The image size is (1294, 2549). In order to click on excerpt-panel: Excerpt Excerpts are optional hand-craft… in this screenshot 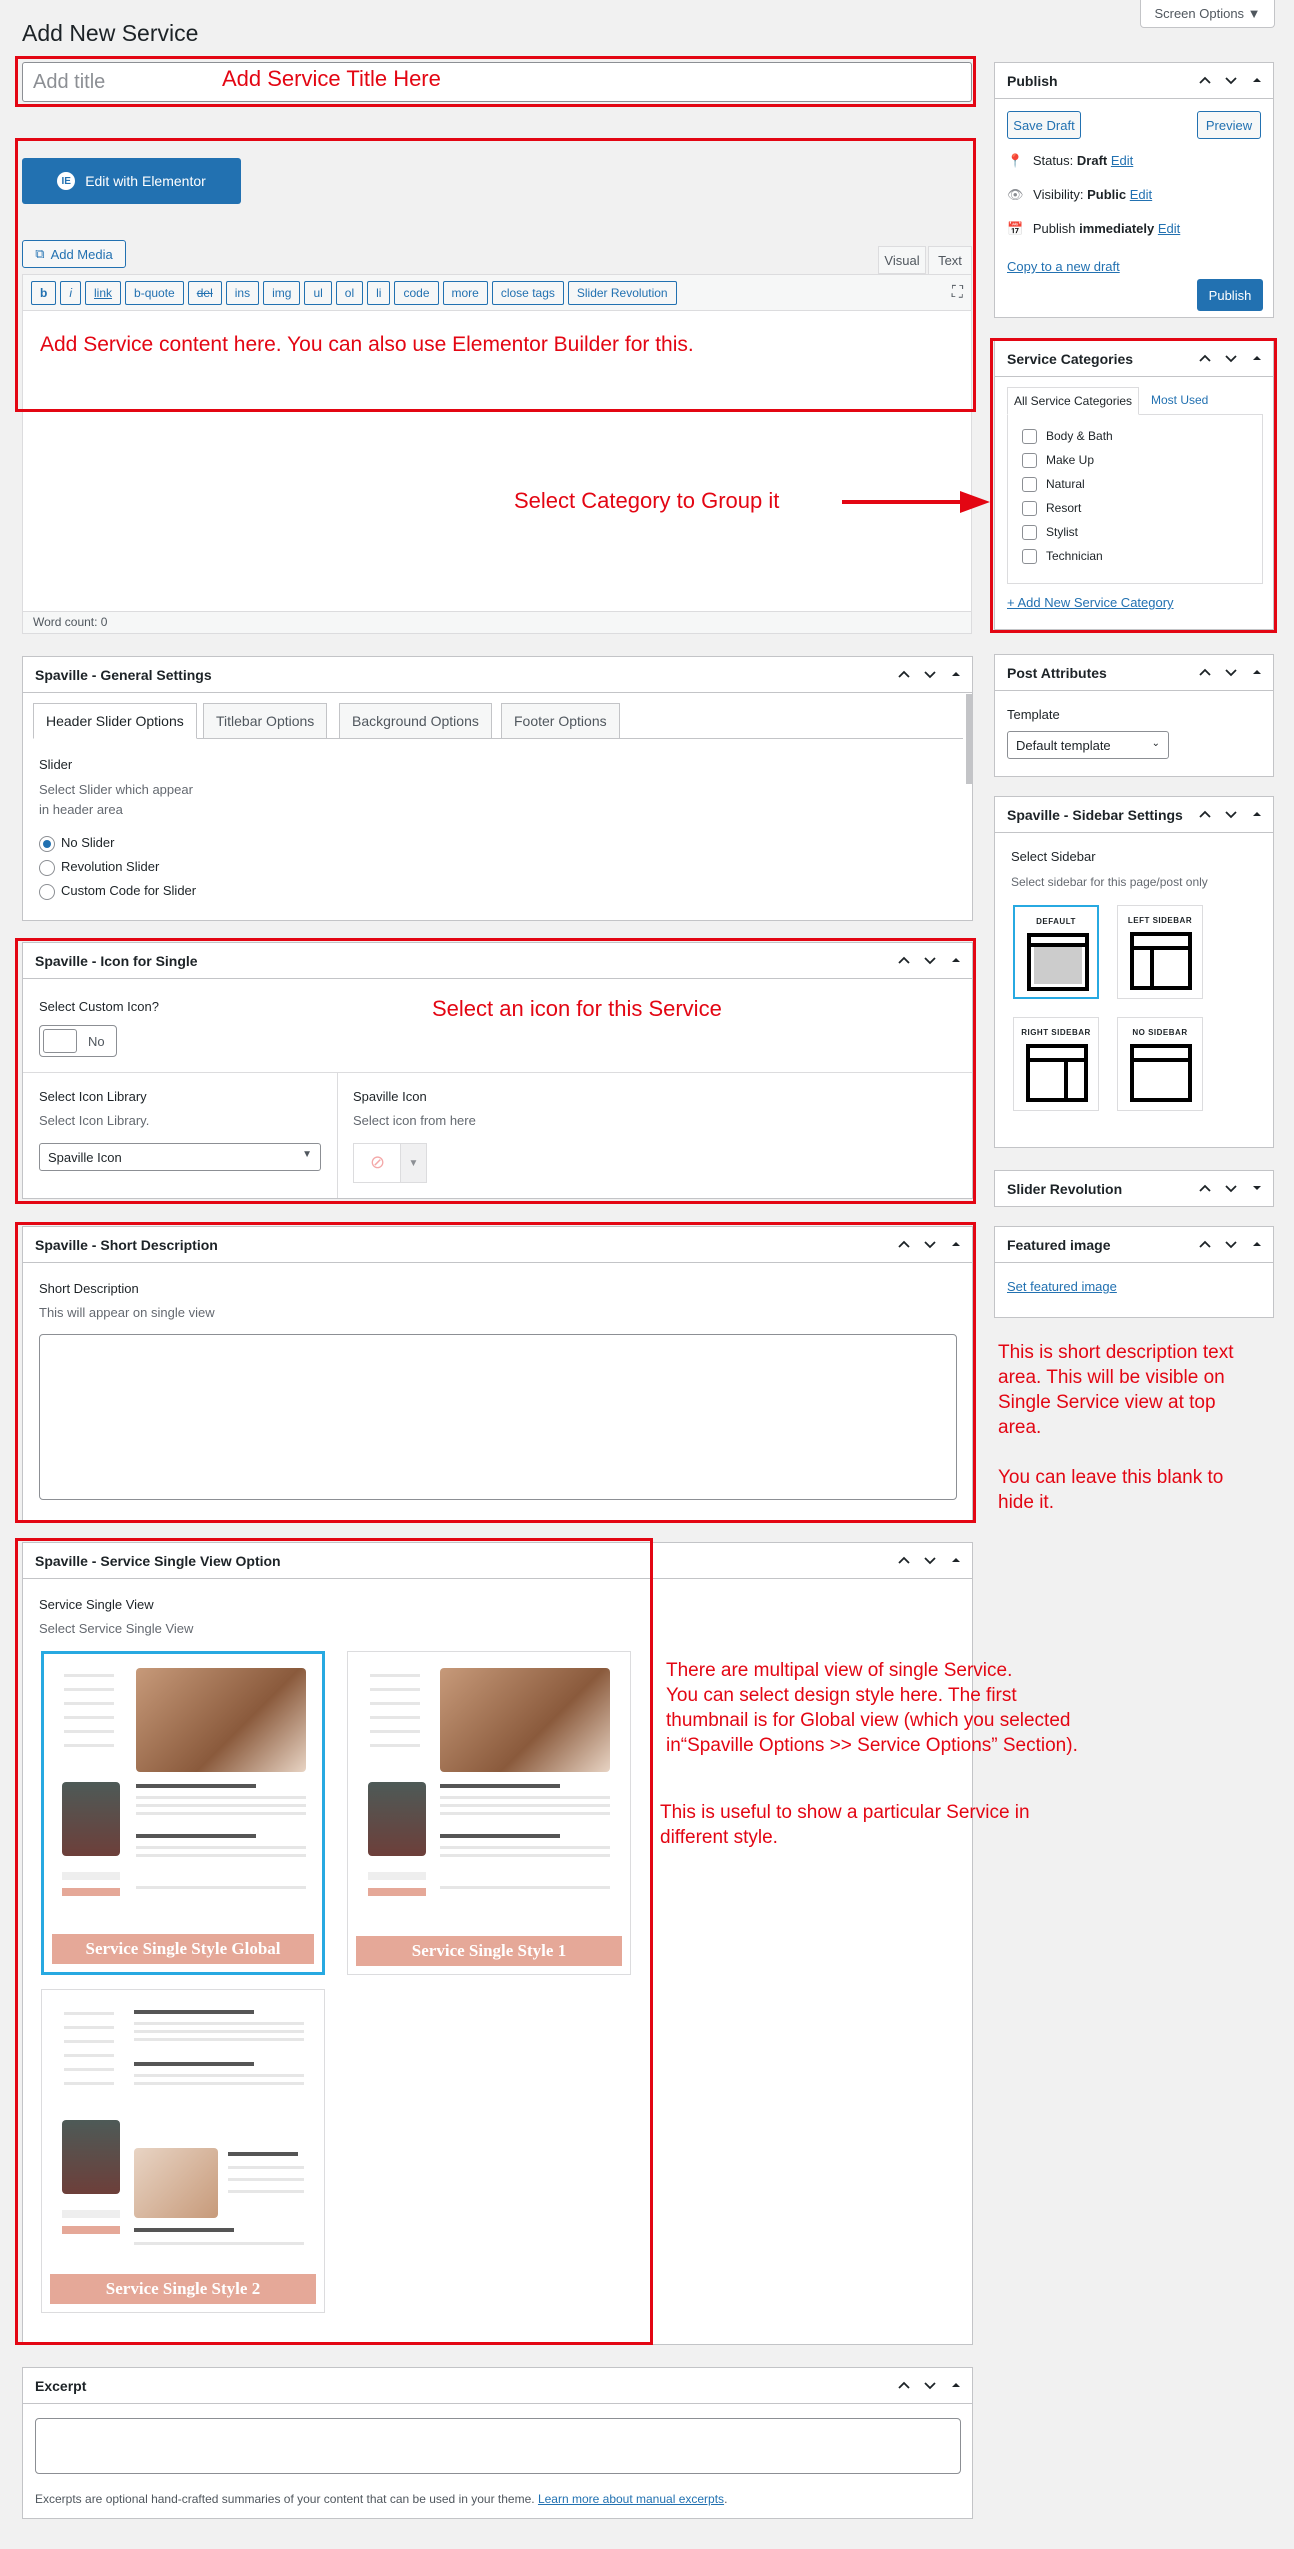, I will do `click(497, 2443)`.